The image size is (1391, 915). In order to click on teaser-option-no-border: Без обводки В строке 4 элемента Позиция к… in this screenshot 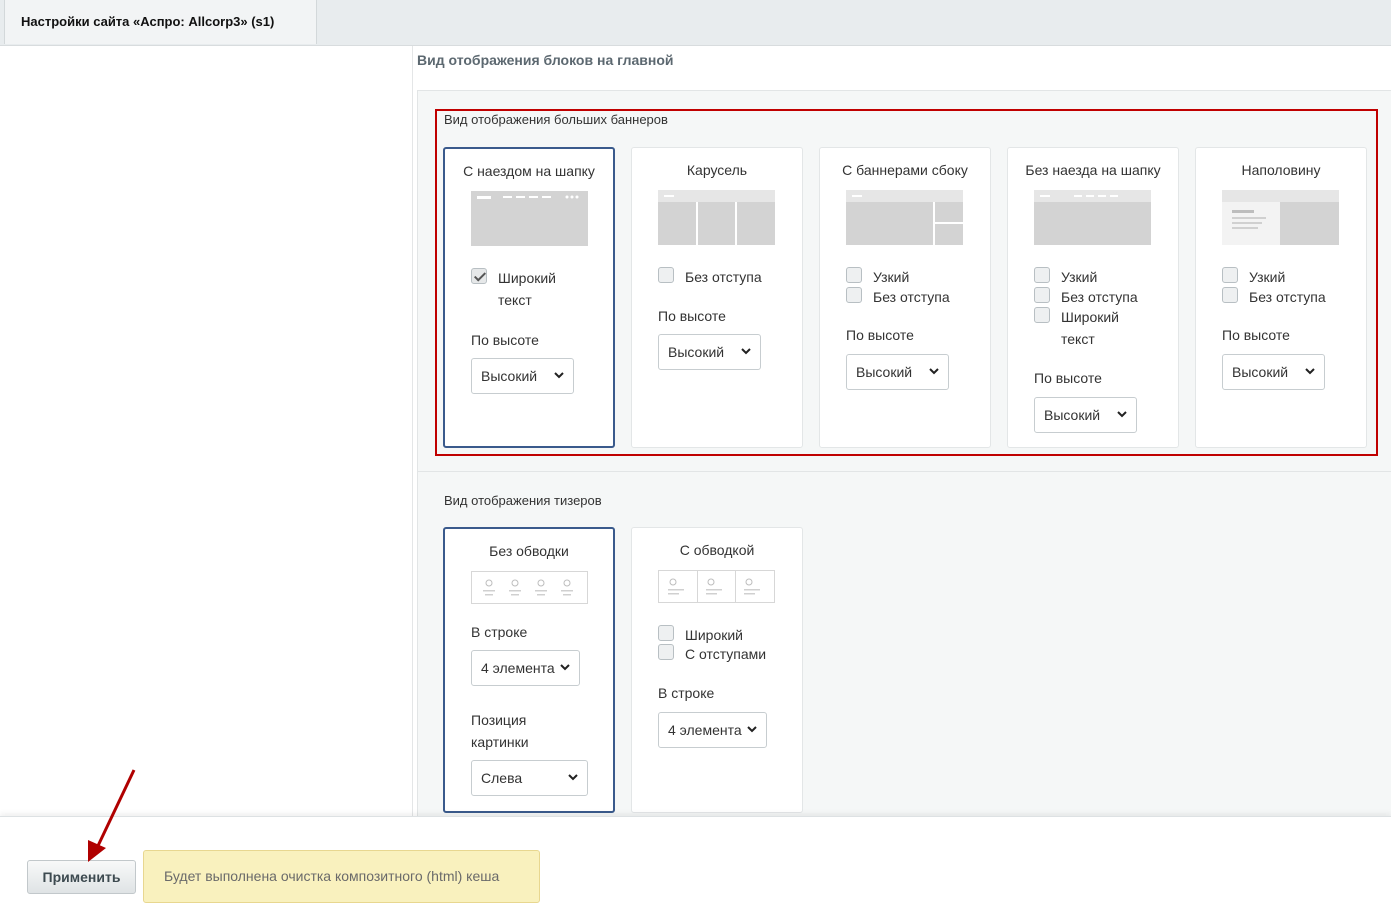, I will do `click(529, 670)`.